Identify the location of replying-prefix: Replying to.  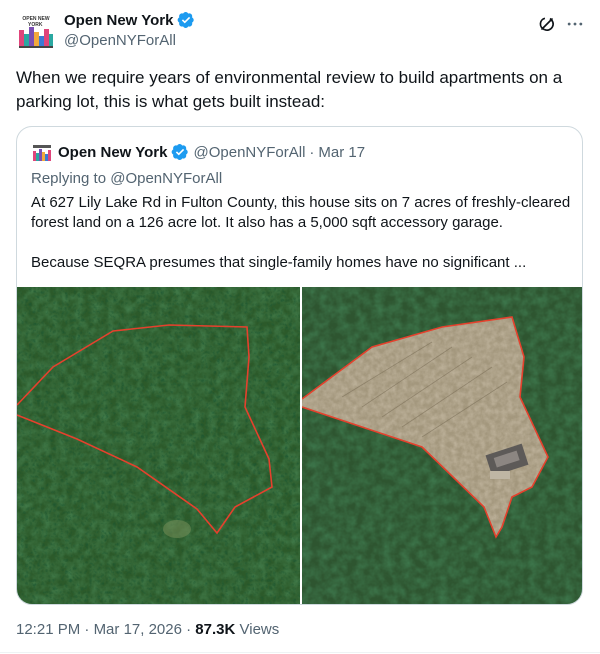
(69, 178).